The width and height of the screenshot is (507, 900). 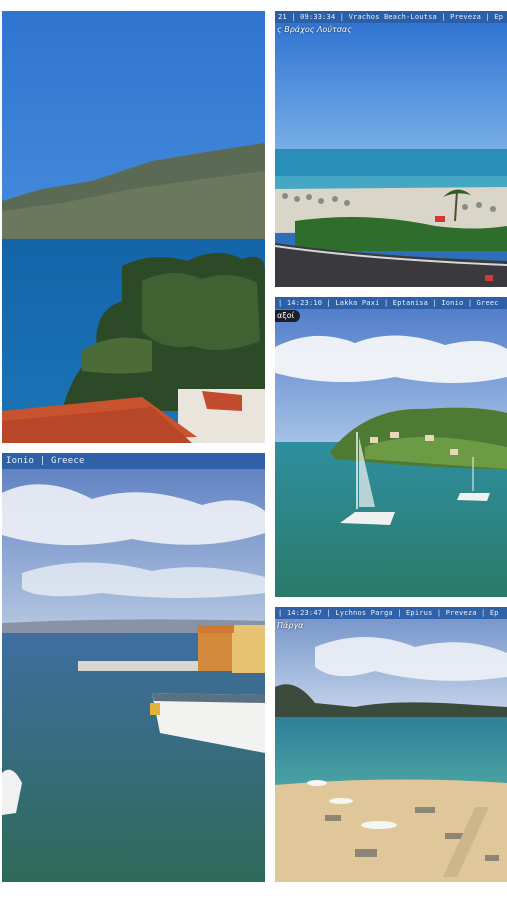 What do you see at coordinates (314, 29) in the screenshot?
I see `webcam-location-caption: ς Βράχος Λούτσας` at bounding box center [314, 29].